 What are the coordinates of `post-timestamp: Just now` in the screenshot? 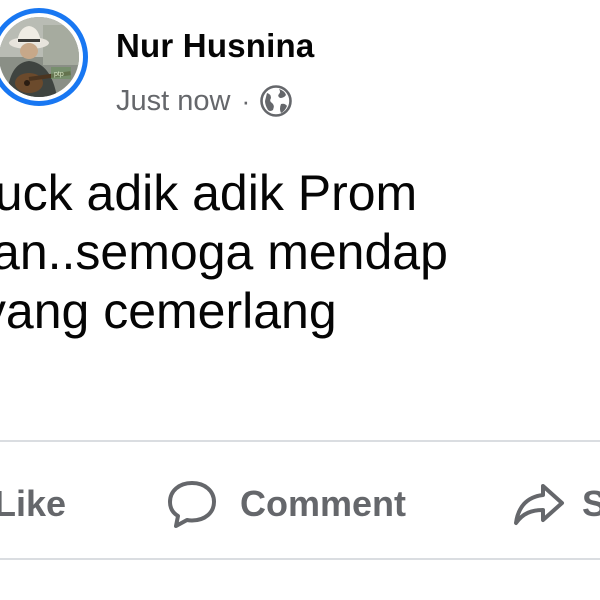 It's located at (173, 101).